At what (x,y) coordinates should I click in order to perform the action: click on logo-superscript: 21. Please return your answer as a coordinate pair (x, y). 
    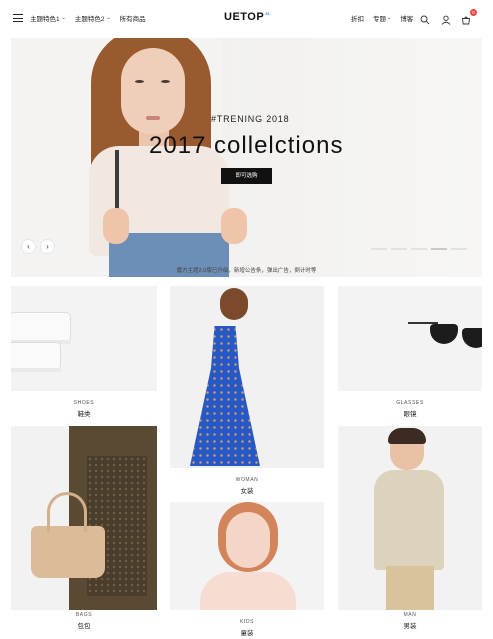
    Looking at the image, I should click on (267, 14).